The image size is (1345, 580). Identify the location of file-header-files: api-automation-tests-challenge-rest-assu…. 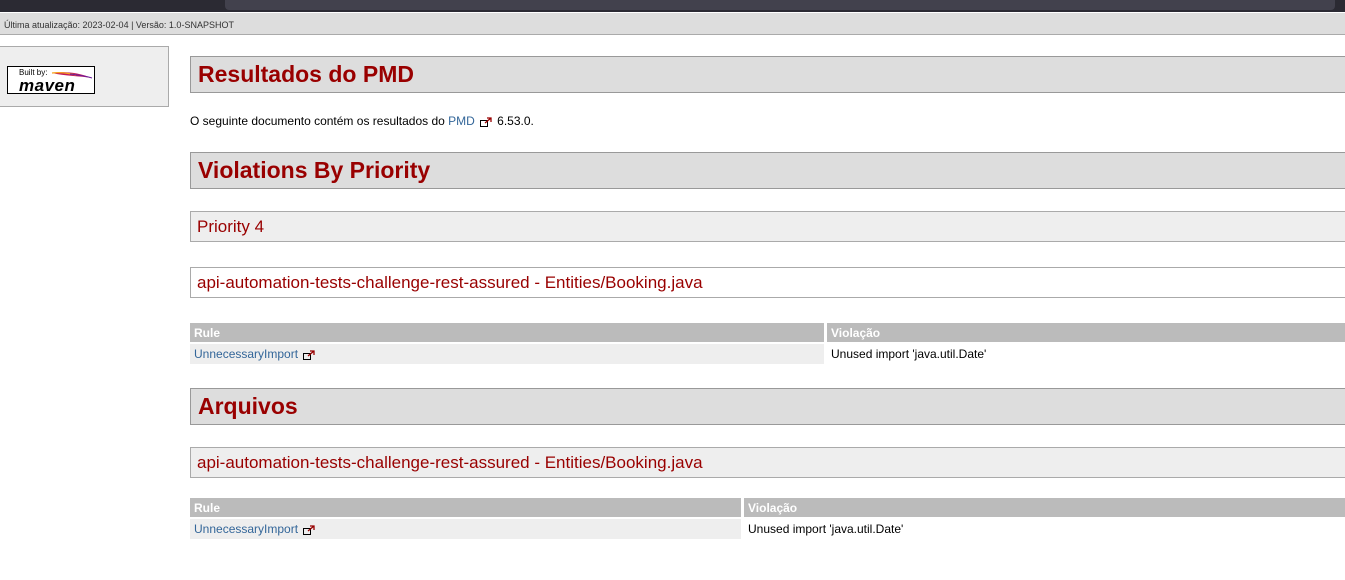
(767, 462).